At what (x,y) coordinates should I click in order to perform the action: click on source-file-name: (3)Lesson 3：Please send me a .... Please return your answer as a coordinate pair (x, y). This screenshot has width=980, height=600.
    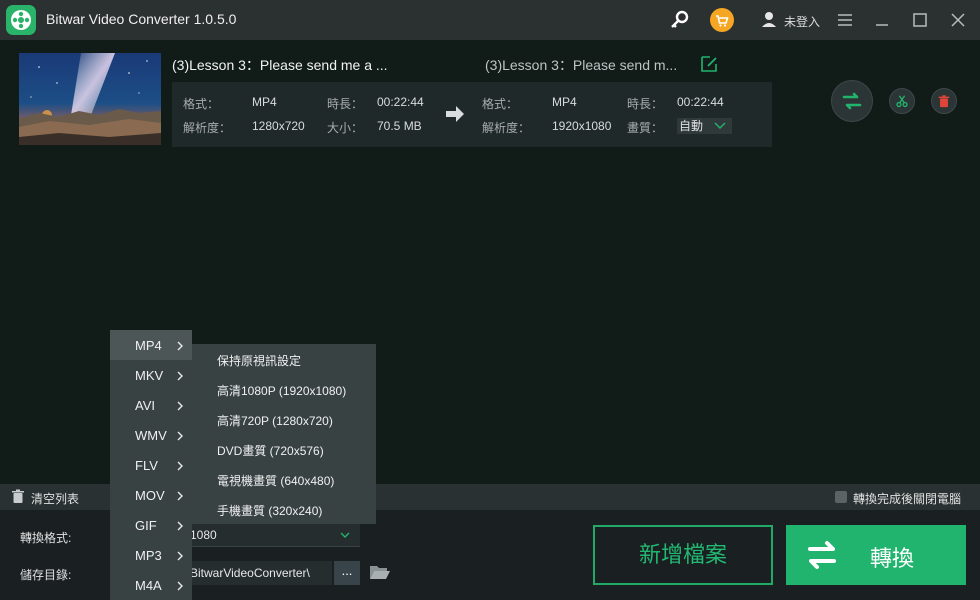
    Looking at the image, I should click on (280, 65).